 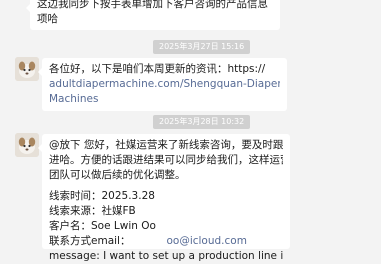 What do you see at coordinates (102, 226) in the screenshot?
I see `customer-name-field: 客户名：Soe Lwin Oo` at bounding box center [102, 226].